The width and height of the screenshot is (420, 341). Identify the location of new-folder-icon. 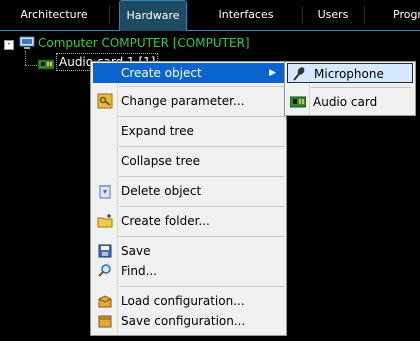
(105, 221).